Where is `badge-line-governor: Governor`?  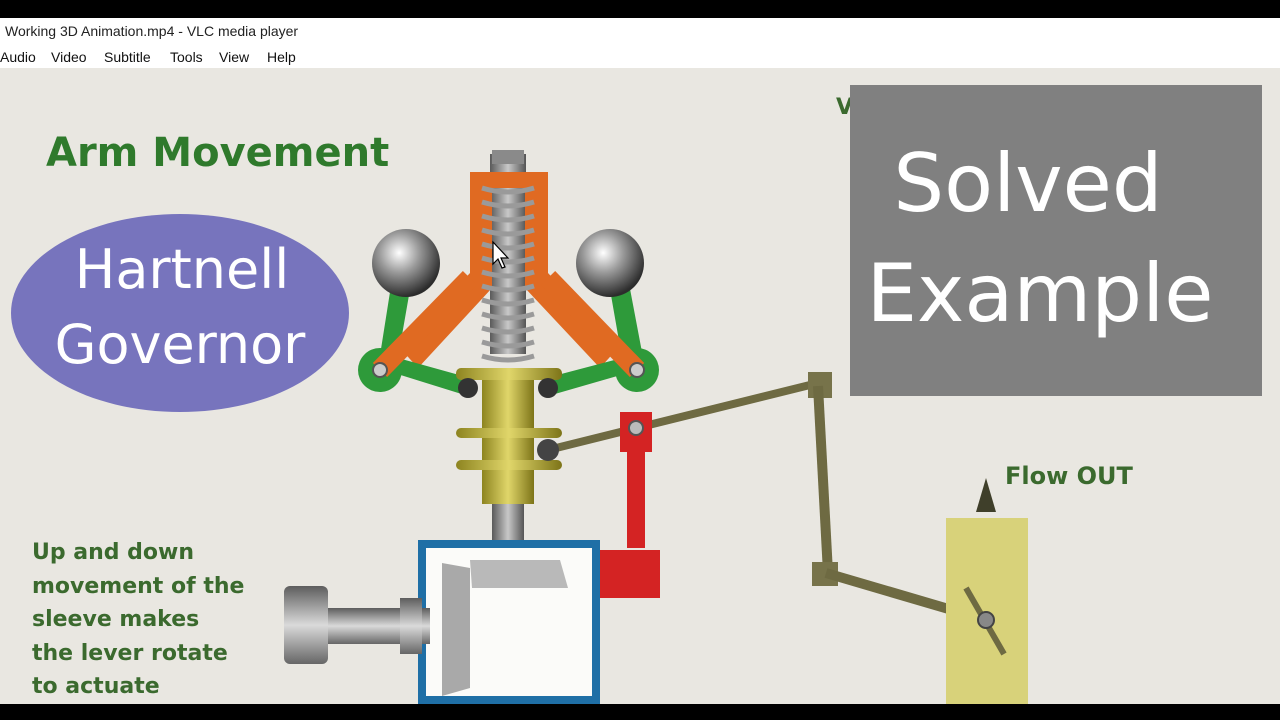
badge-line-governor: Governor is located at coordinates (181, 344).